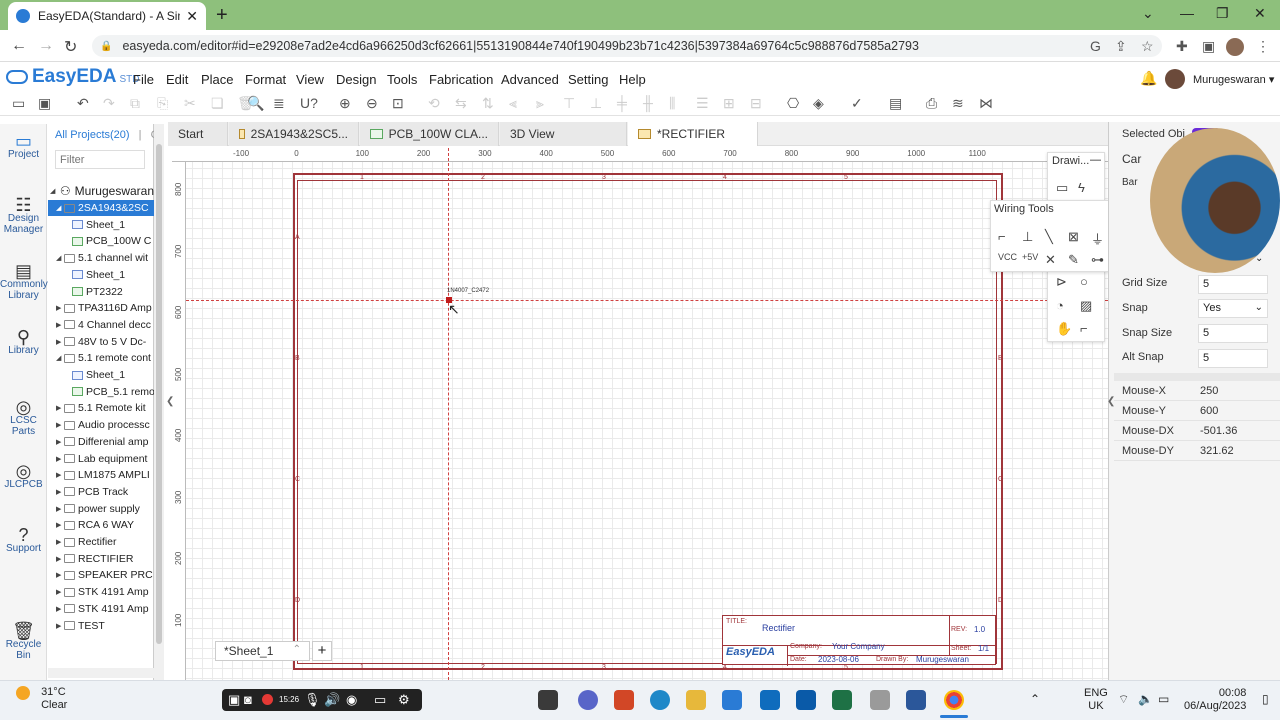  What do you see at coordinates (588, 79) in the screenshot?
I see `menu-setting: Setting` at bounding box center [588, 79].